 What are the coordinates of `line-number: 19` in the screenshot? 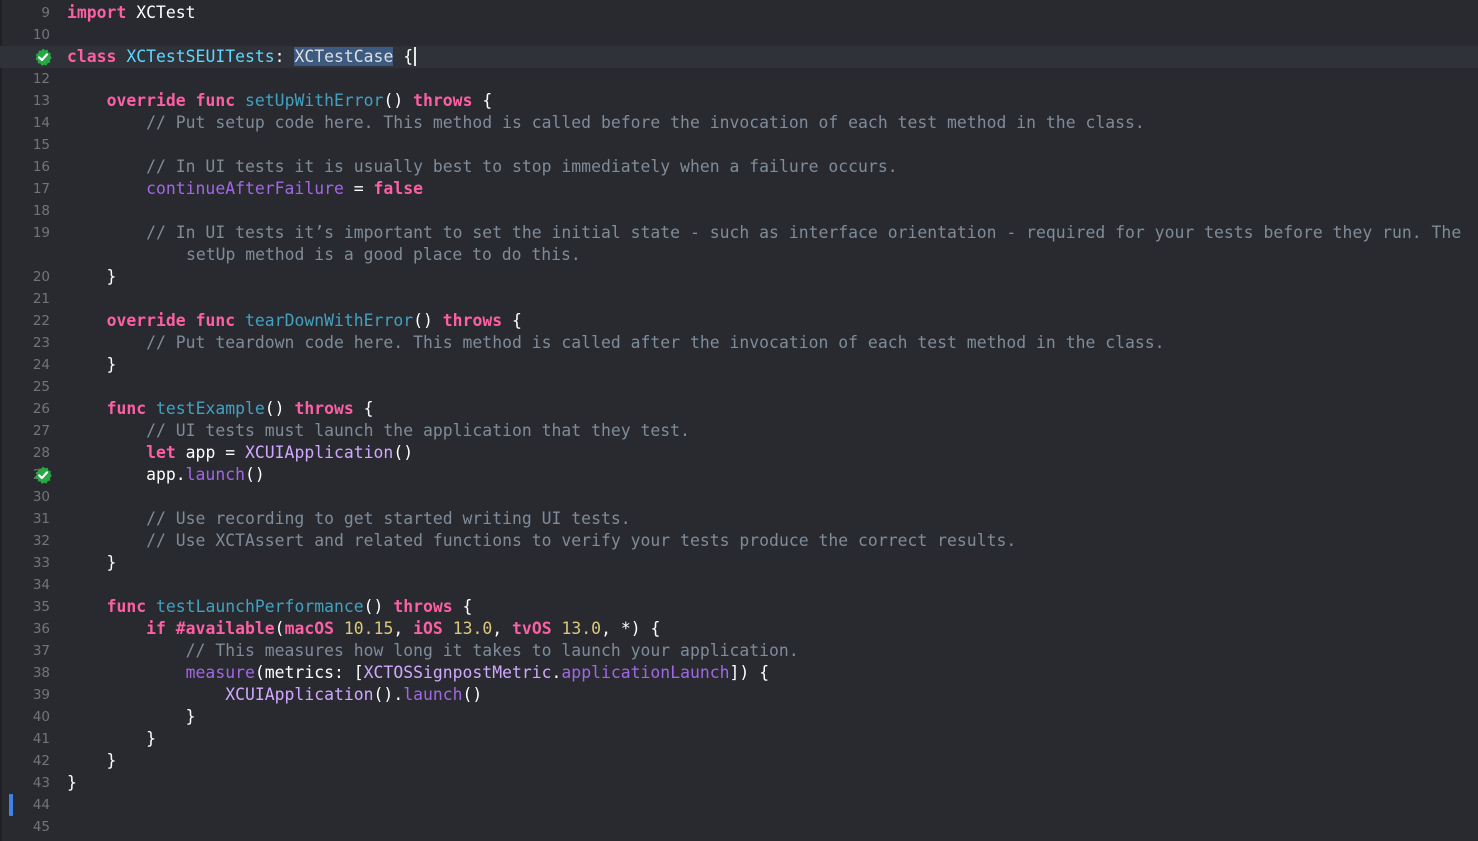 It's located at (41, 233).